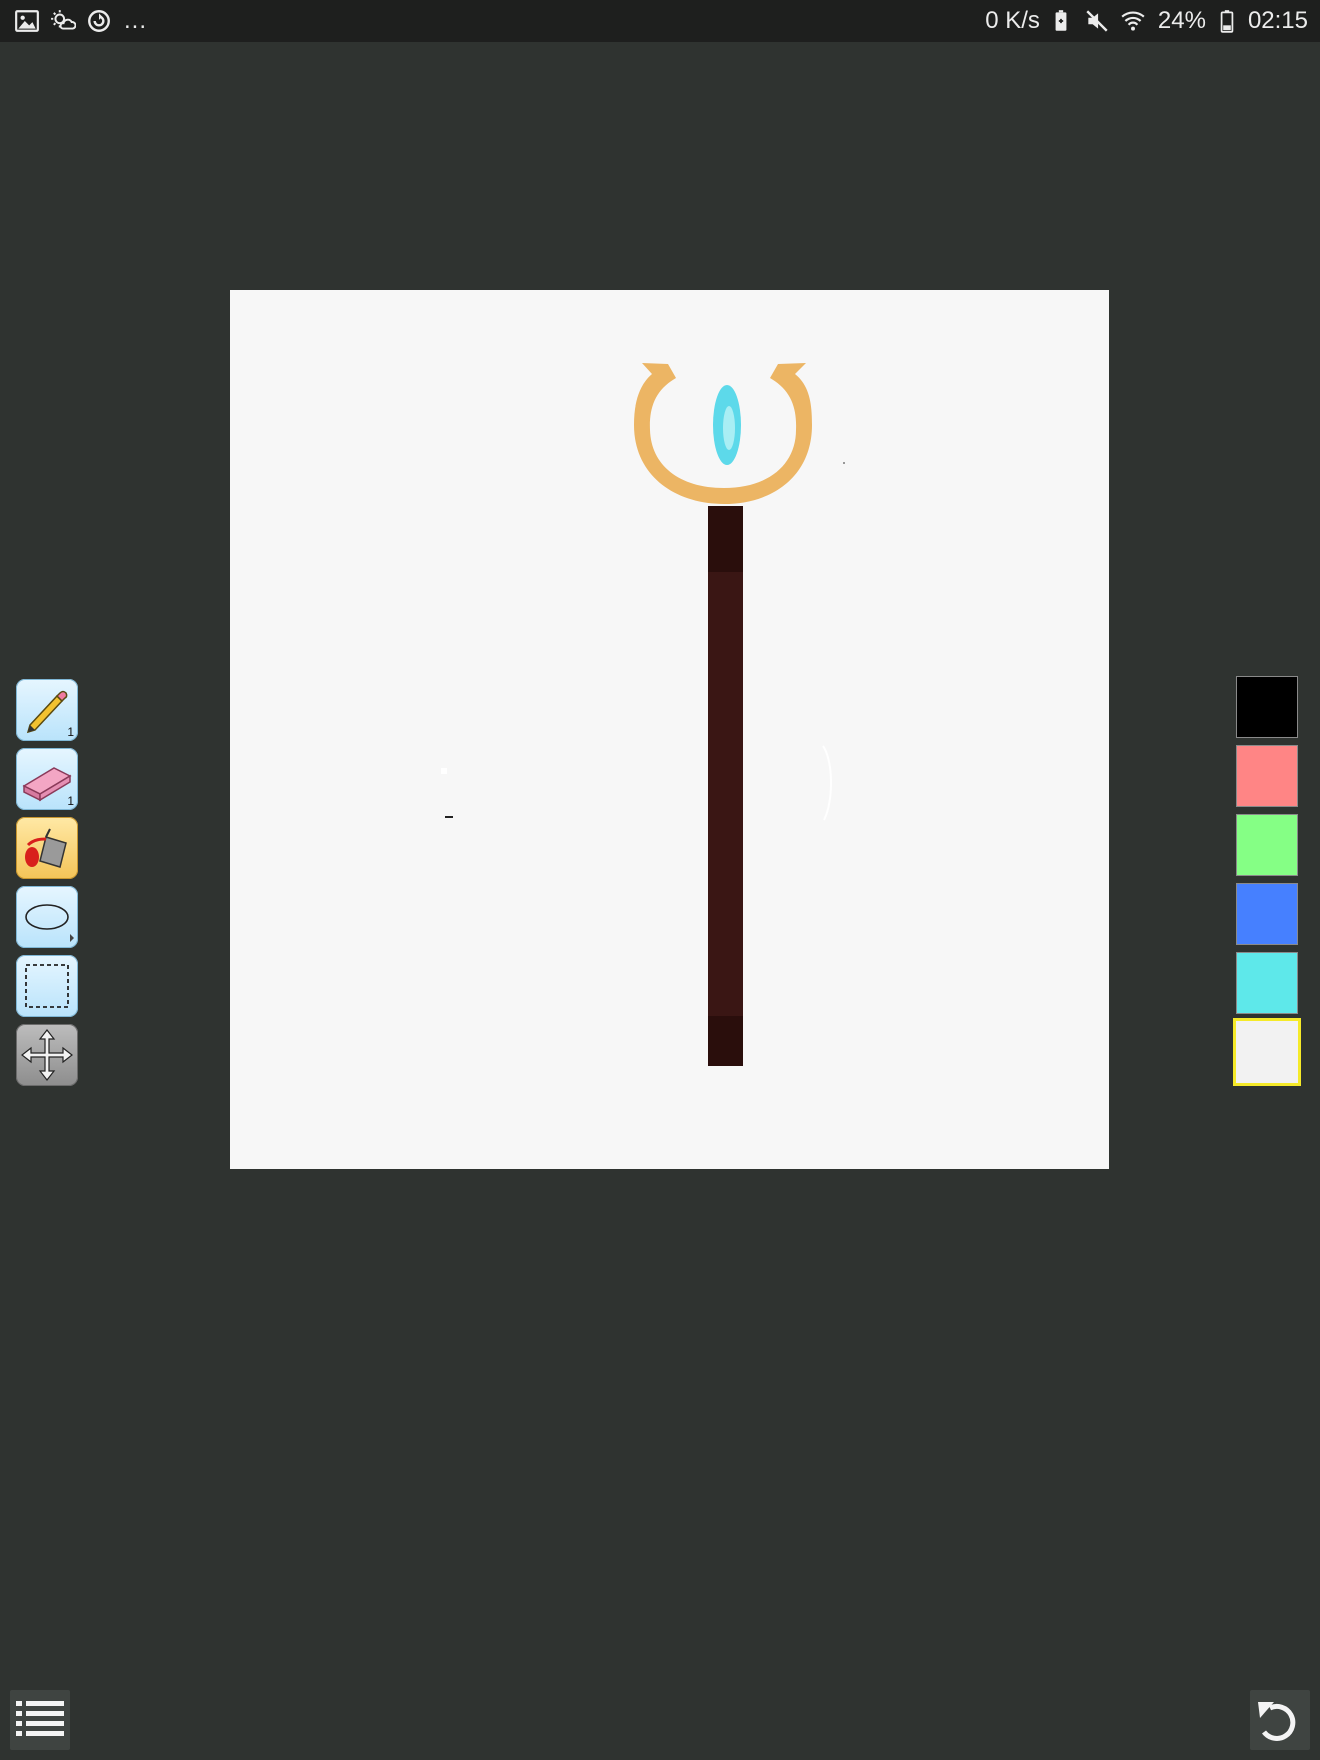  I want to click on color-swatch-red, so click(1267, 776).